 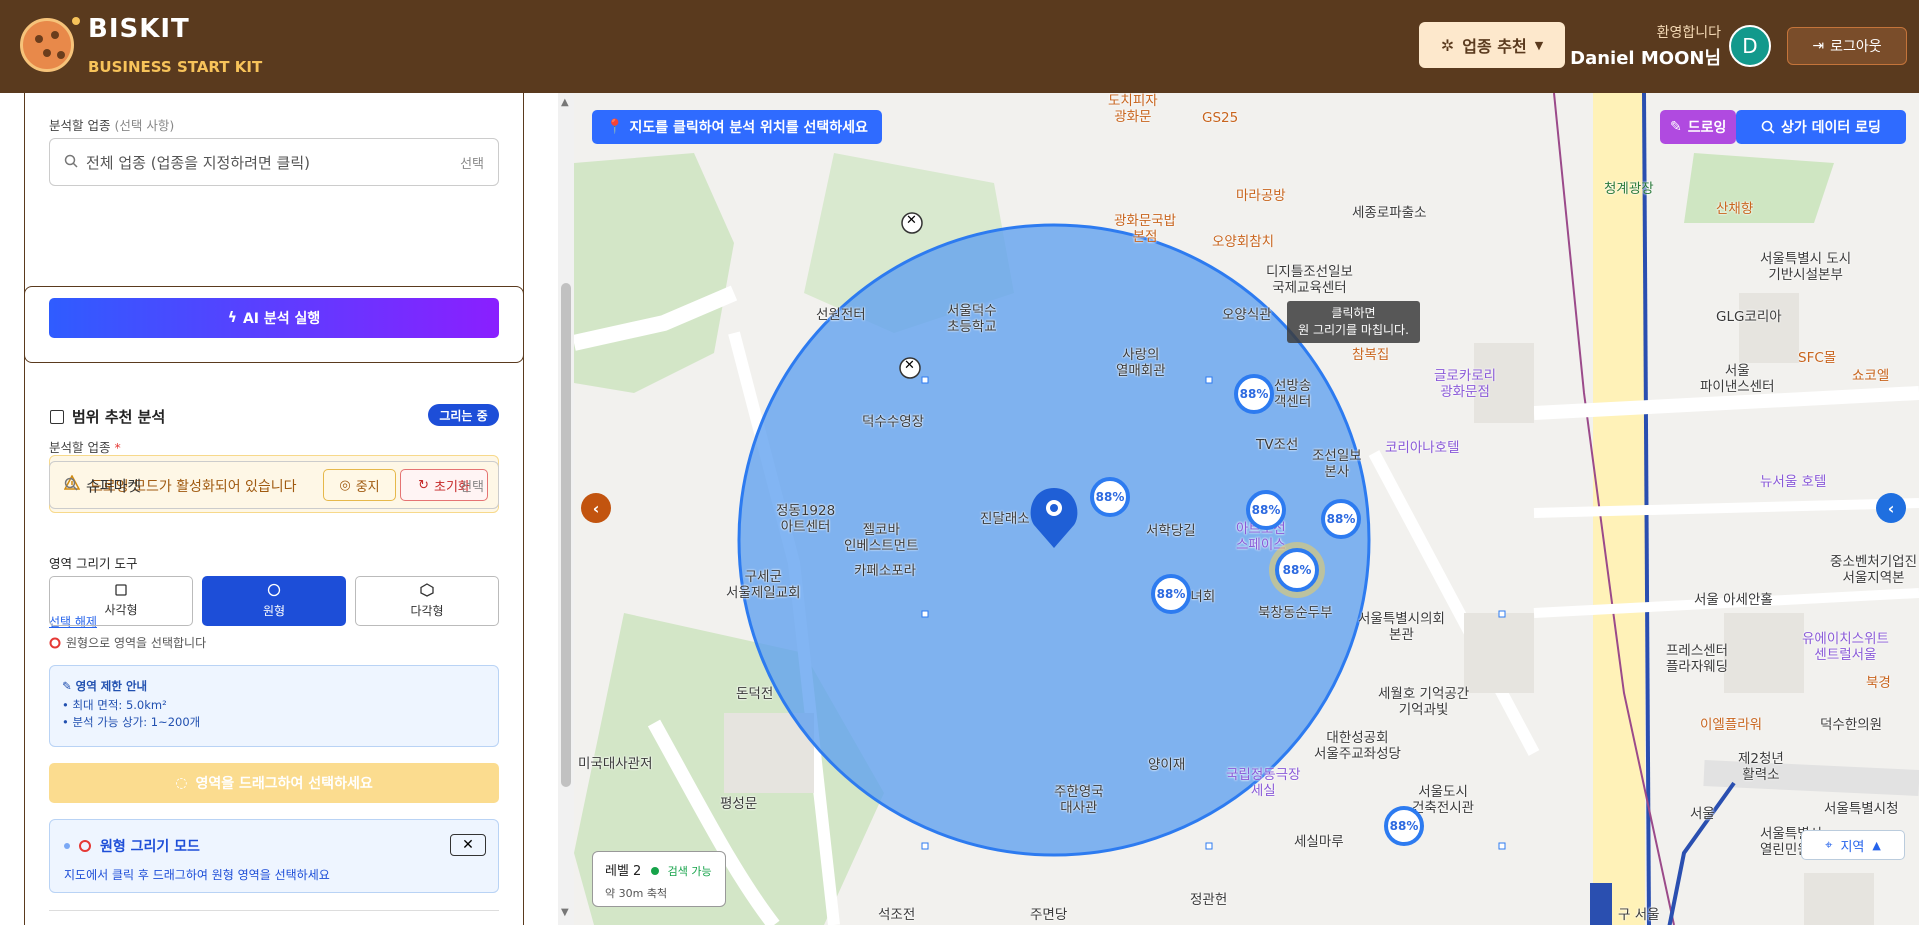 I want to click on business-recommend-label: 업종 추천, so click(x=1494, y=46).